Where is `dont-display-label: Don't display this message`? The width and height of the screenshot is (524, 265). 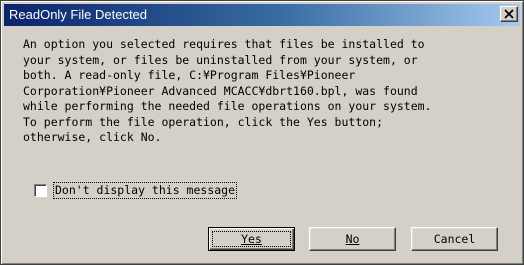
dont-display-label: Don't display this message is located at coordinates (145, 190).